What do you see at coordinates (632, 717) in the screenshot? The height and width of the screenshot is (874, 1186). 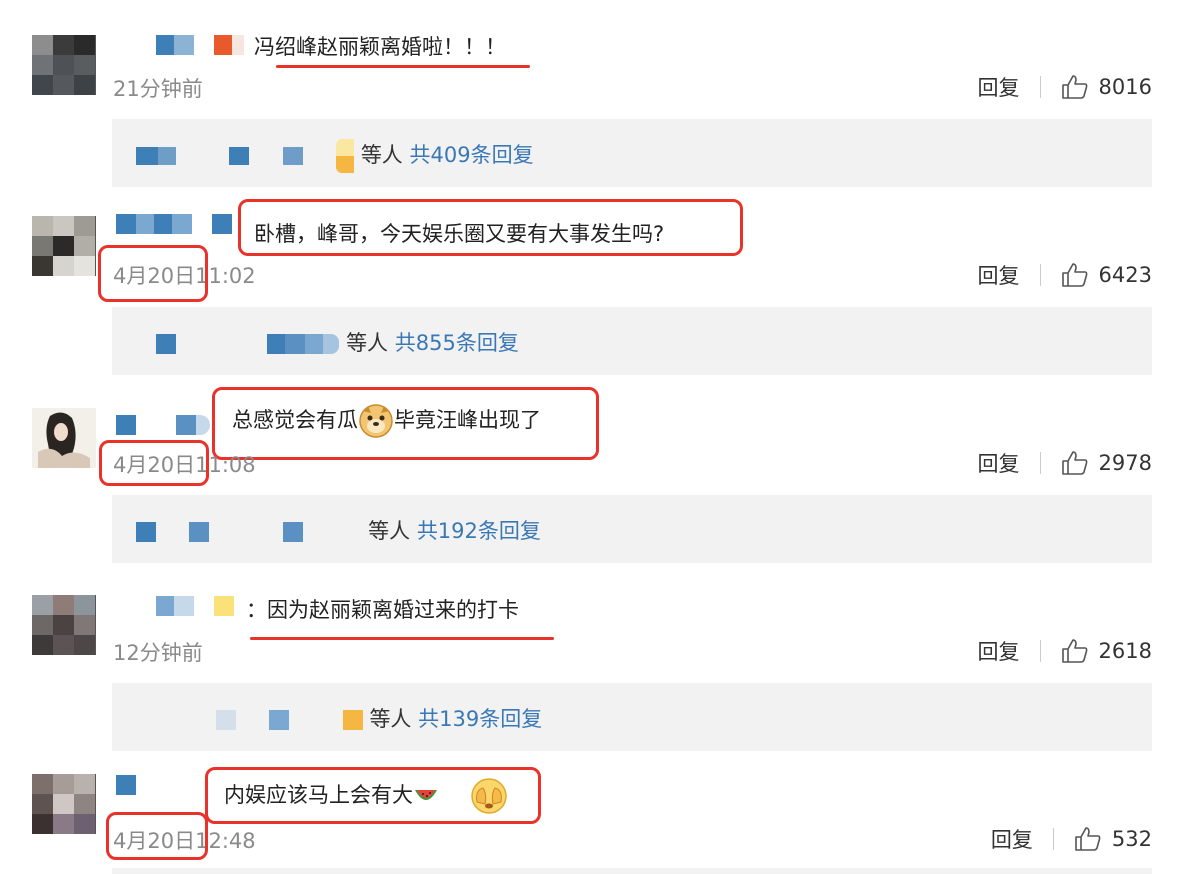 I see `reply-thread: 等人 共139条回复` at bounding box center [632, 717].